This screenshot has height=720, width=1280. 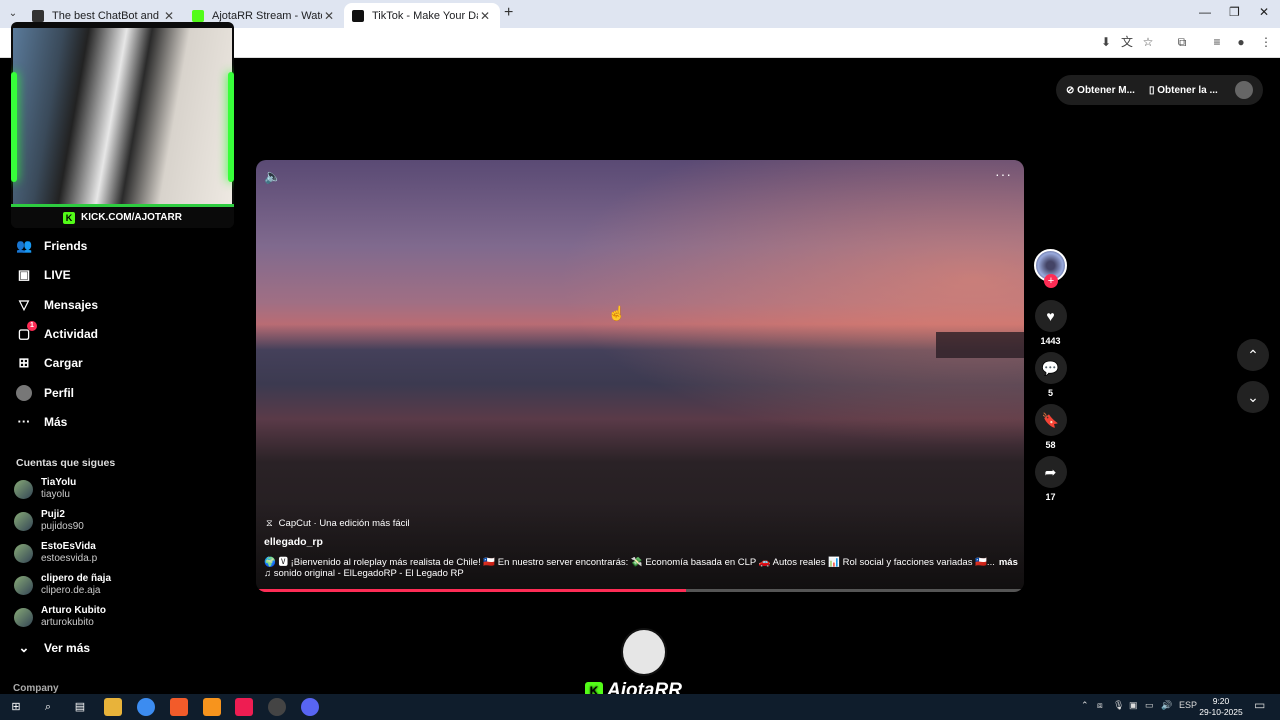 I want to click on tray-app-icon: ▣, so click(x=1133, y=705).